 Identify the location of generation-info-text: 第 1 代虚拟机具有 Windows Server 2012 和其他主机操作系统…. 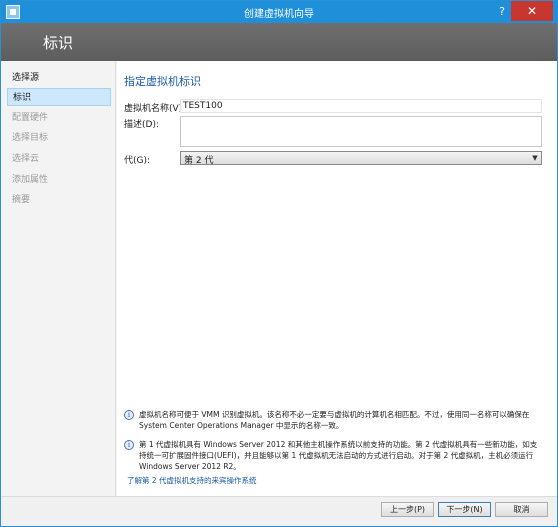
(338, 455).